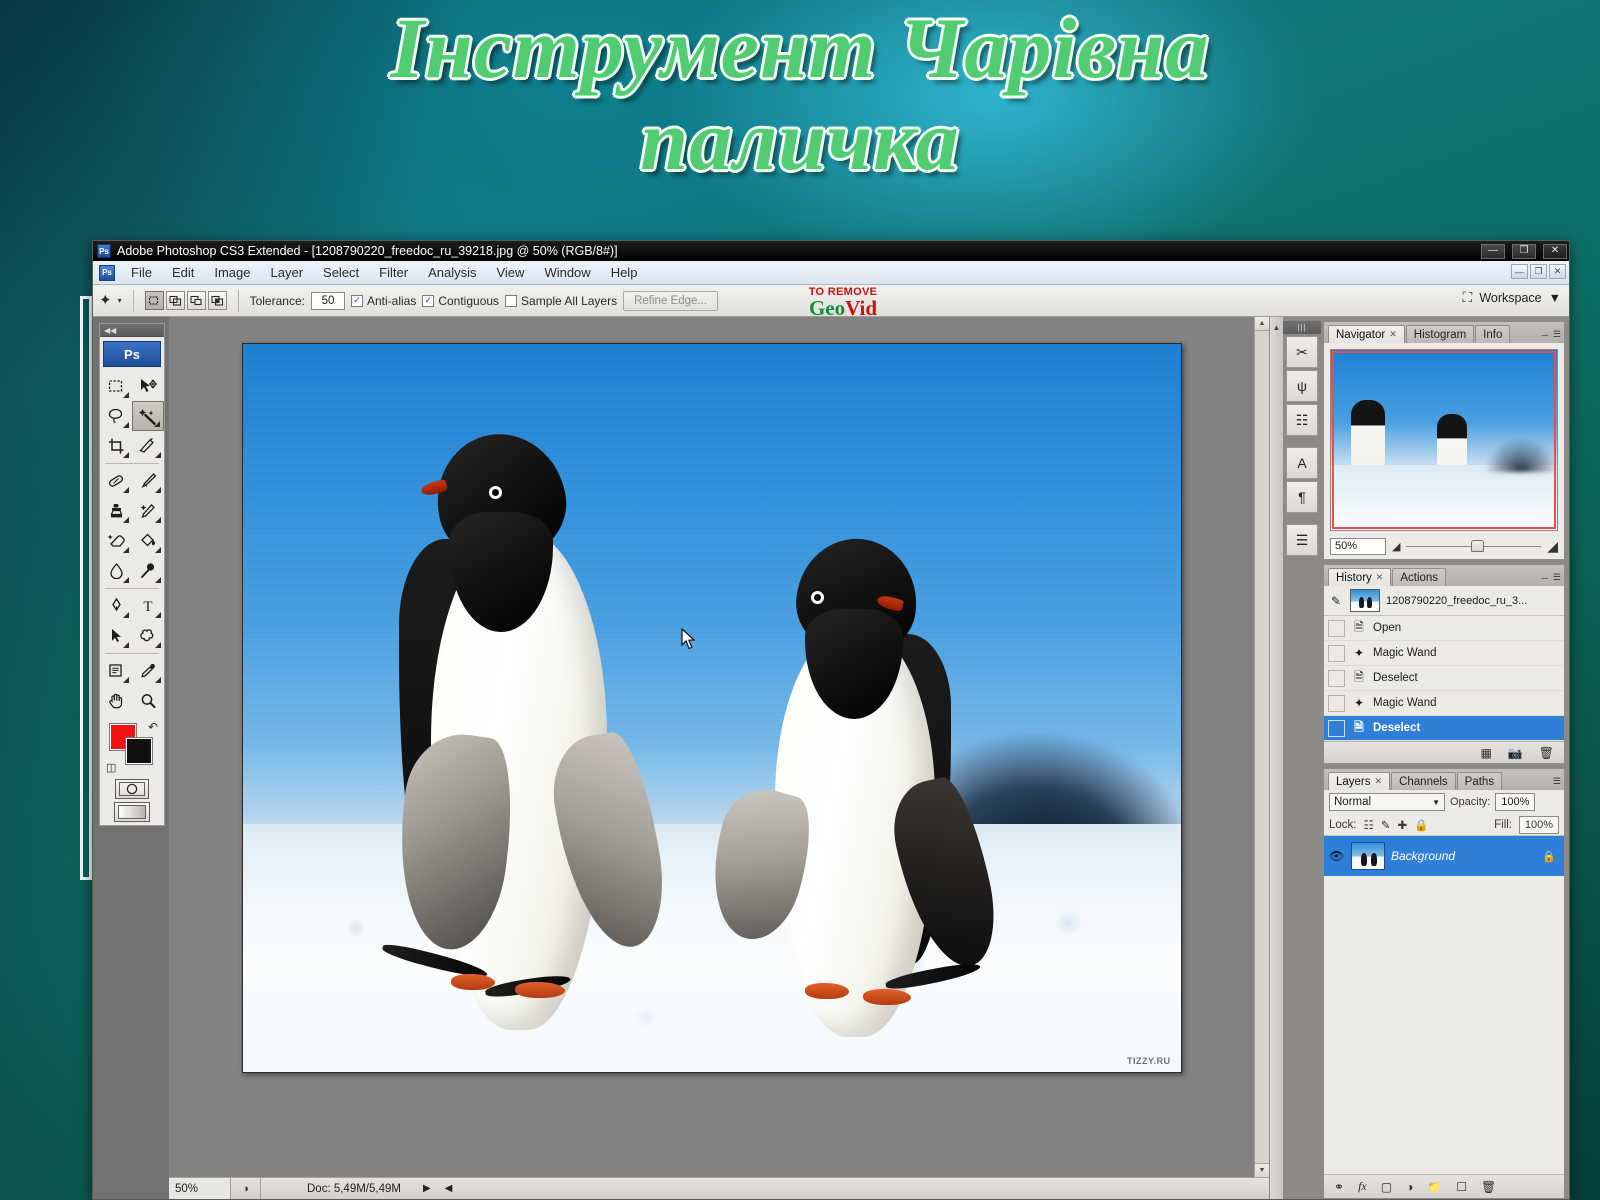 The width and height of the screenshot is (1600, 1200). What do you see at coordinates (1539, 824) in the screenshot?
I see `fill-value: 100%` at bounding box center [1539, 824].